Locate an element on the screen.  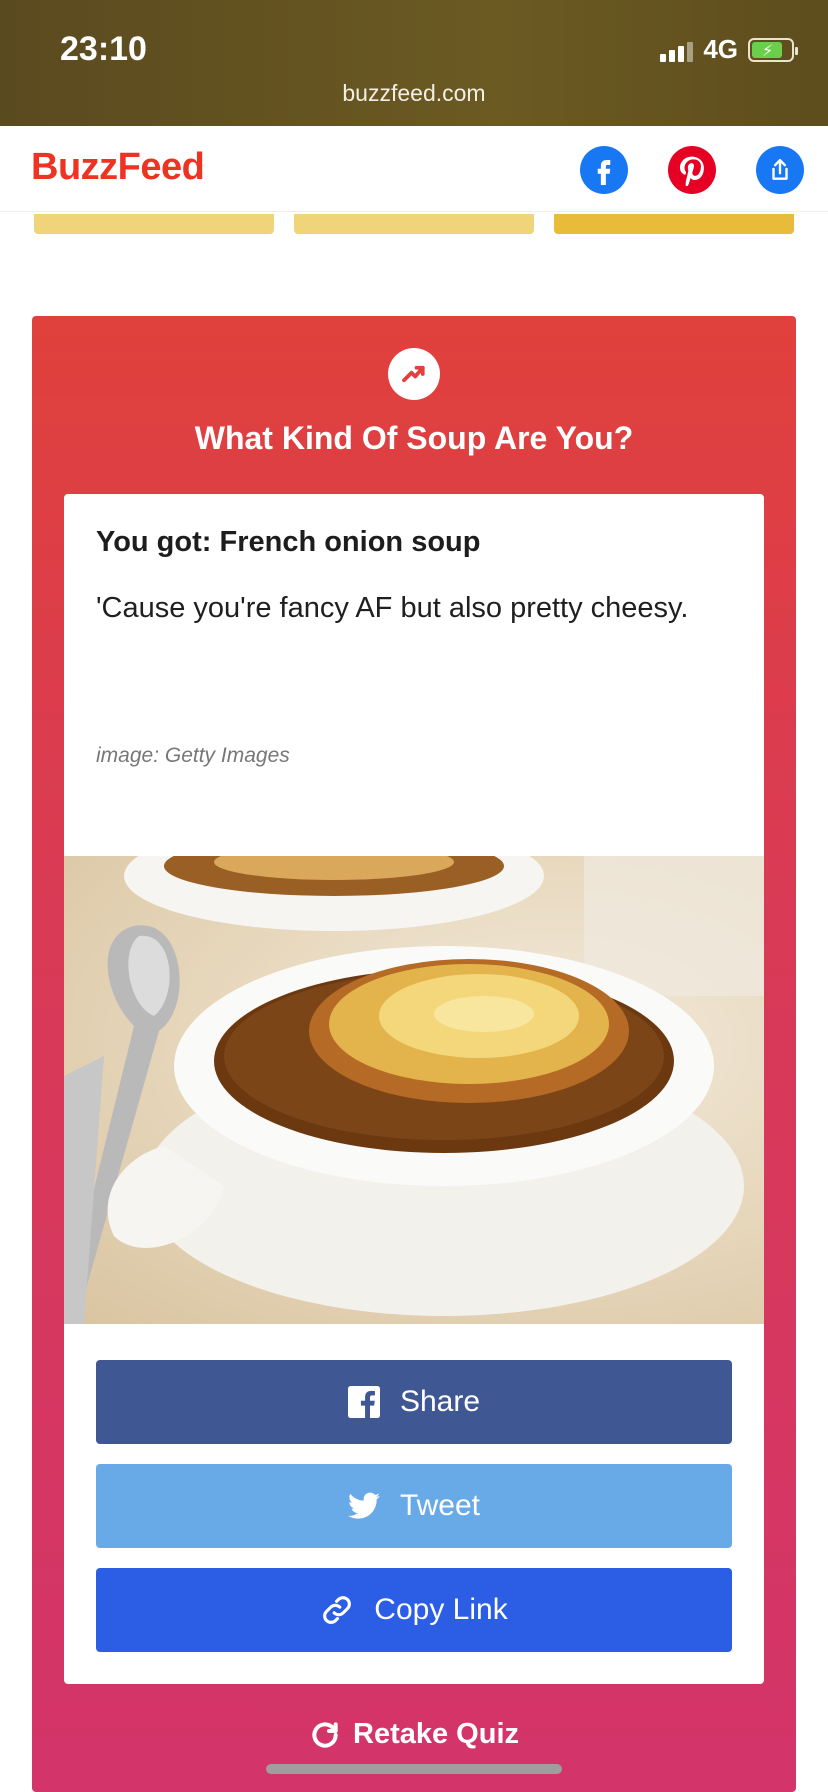
copy-link-label: Copy Link is located at coordinates (441, 1609).